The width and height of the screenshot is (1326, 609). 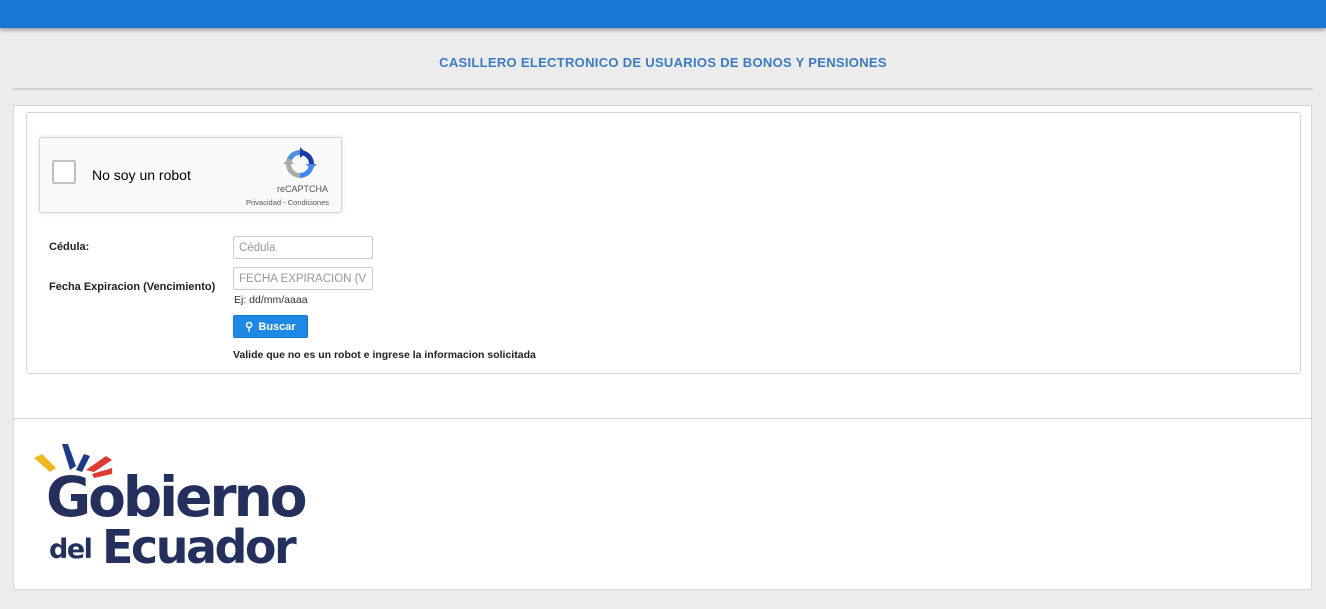 I want to click on title-divider, so click(x=663, y=89).